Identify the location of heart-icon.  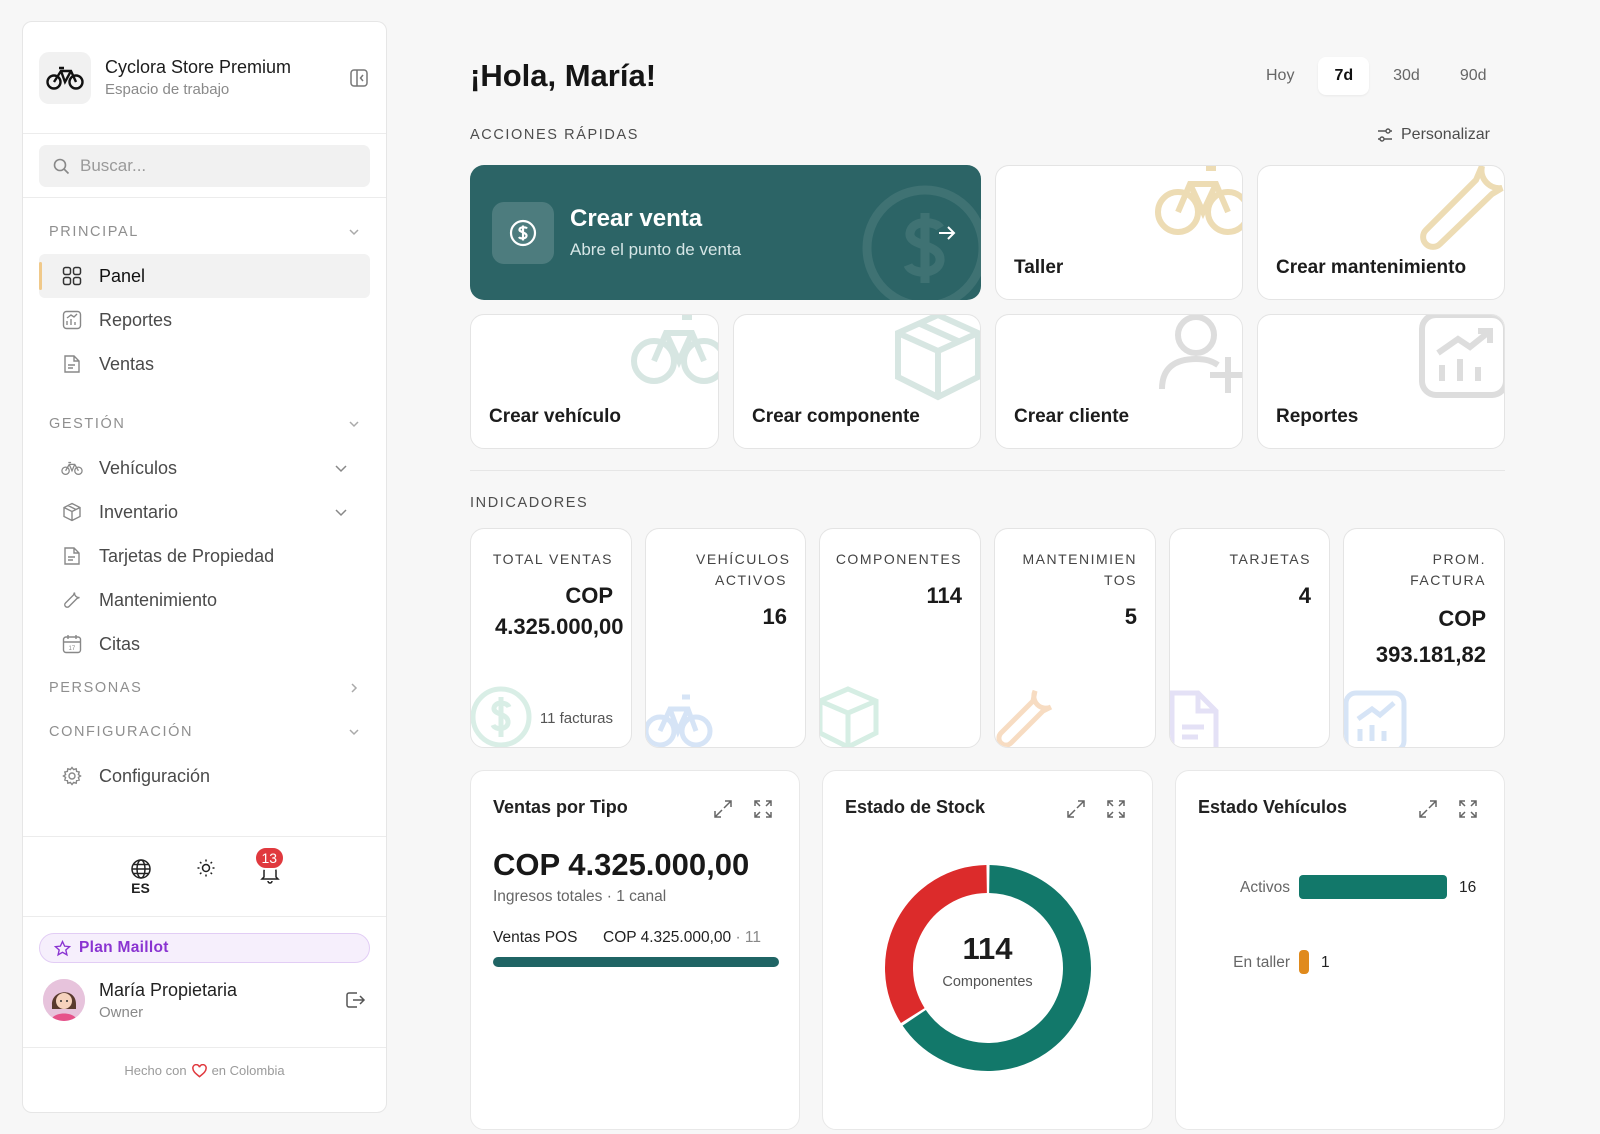
(199, 1070).